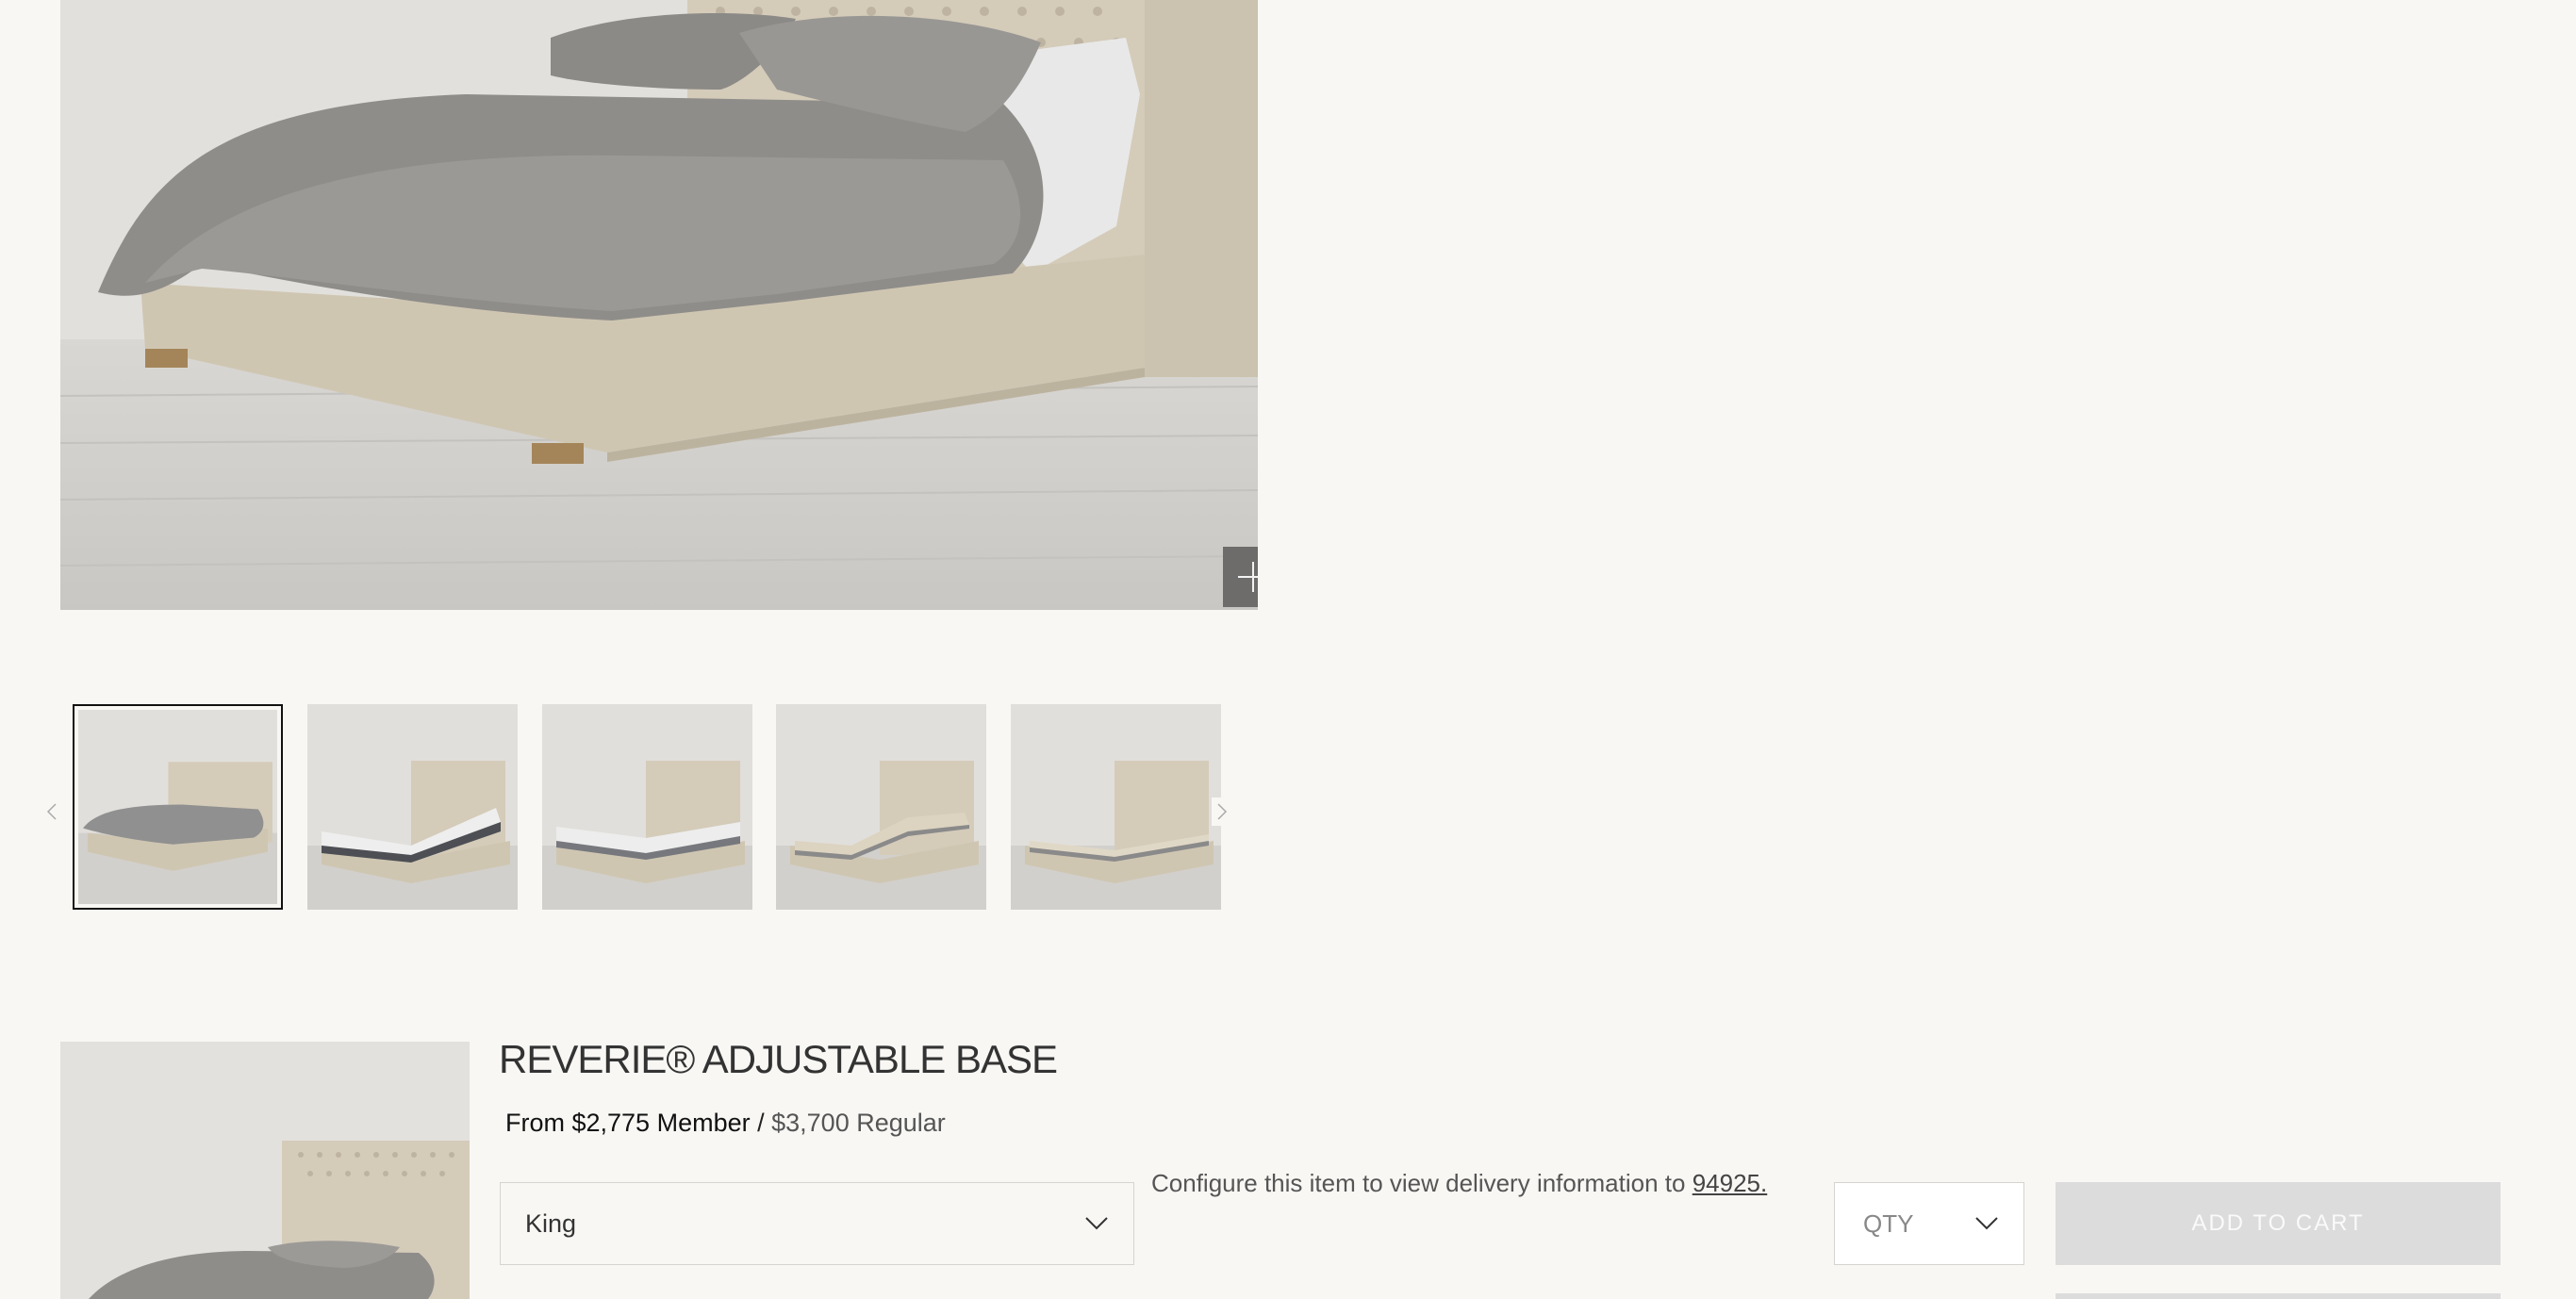  What do you see at coordinates (1929, 1223) in the screenshot?
I see `quantity-select: QTY` at bounding box center [1929, 1223].